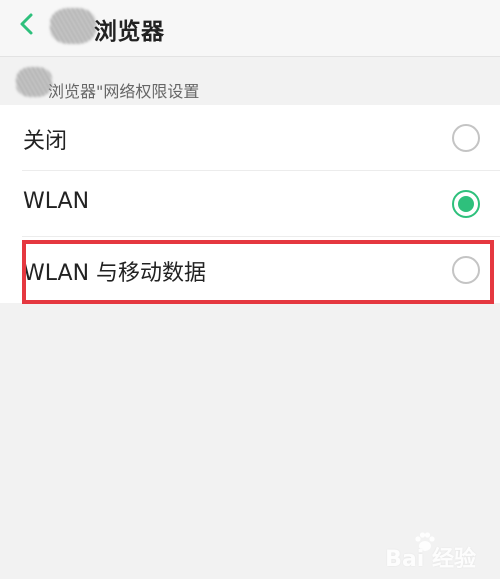 The height and width of the screenshot is (579, 500). What do you see at coordinates (250, 81) in the screenshot?
I see `section-header: 浏览器"网络权限设置` at bounding box center [250, 81].